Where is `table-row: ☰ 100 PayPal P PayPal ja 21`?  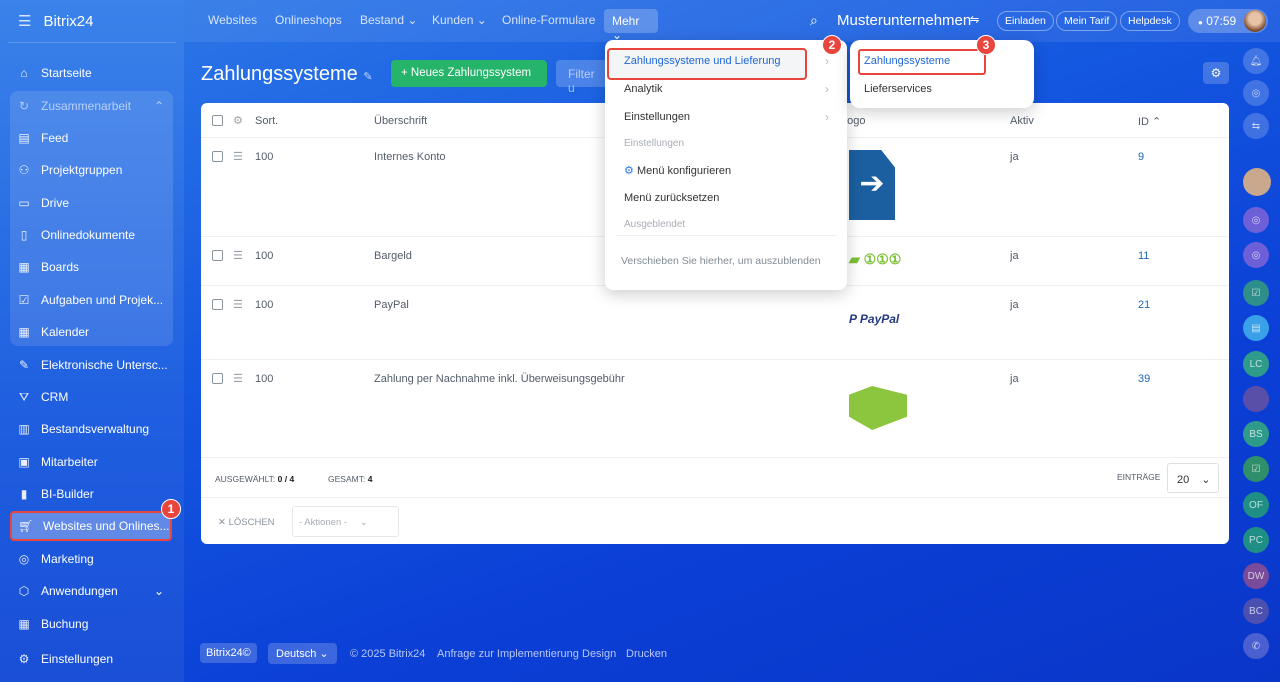
table-row: ☰ 100 PayPal P PayPal ja 21 is located at coordinates (715, 323).